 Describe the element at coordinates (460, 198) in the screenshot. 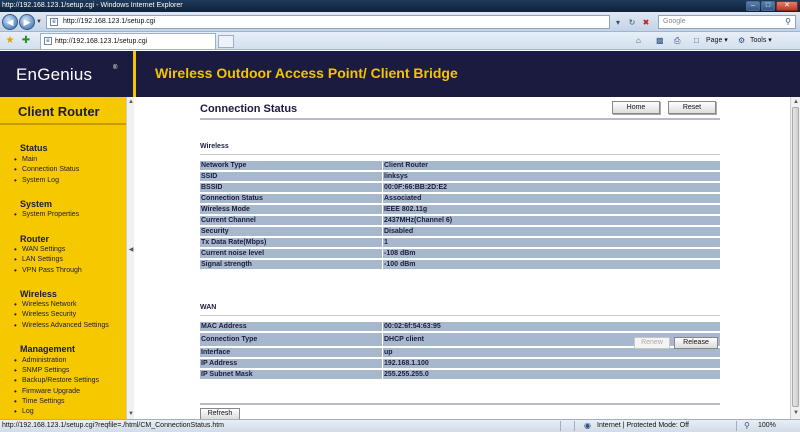

I see `table-row: Connection Status Associated` at that location.